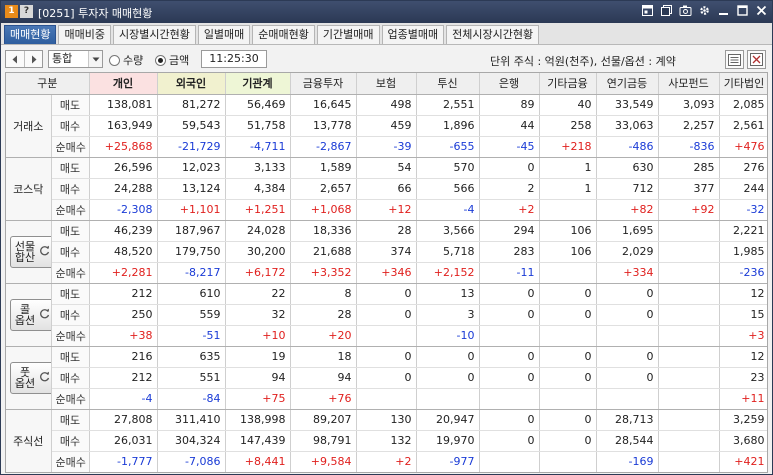 The image size is (773, 475). What do you see at coordinates (448, 441) in the screenshot?
I see `cell-investment-trust: 19,970` at bounding box center [448, 441].